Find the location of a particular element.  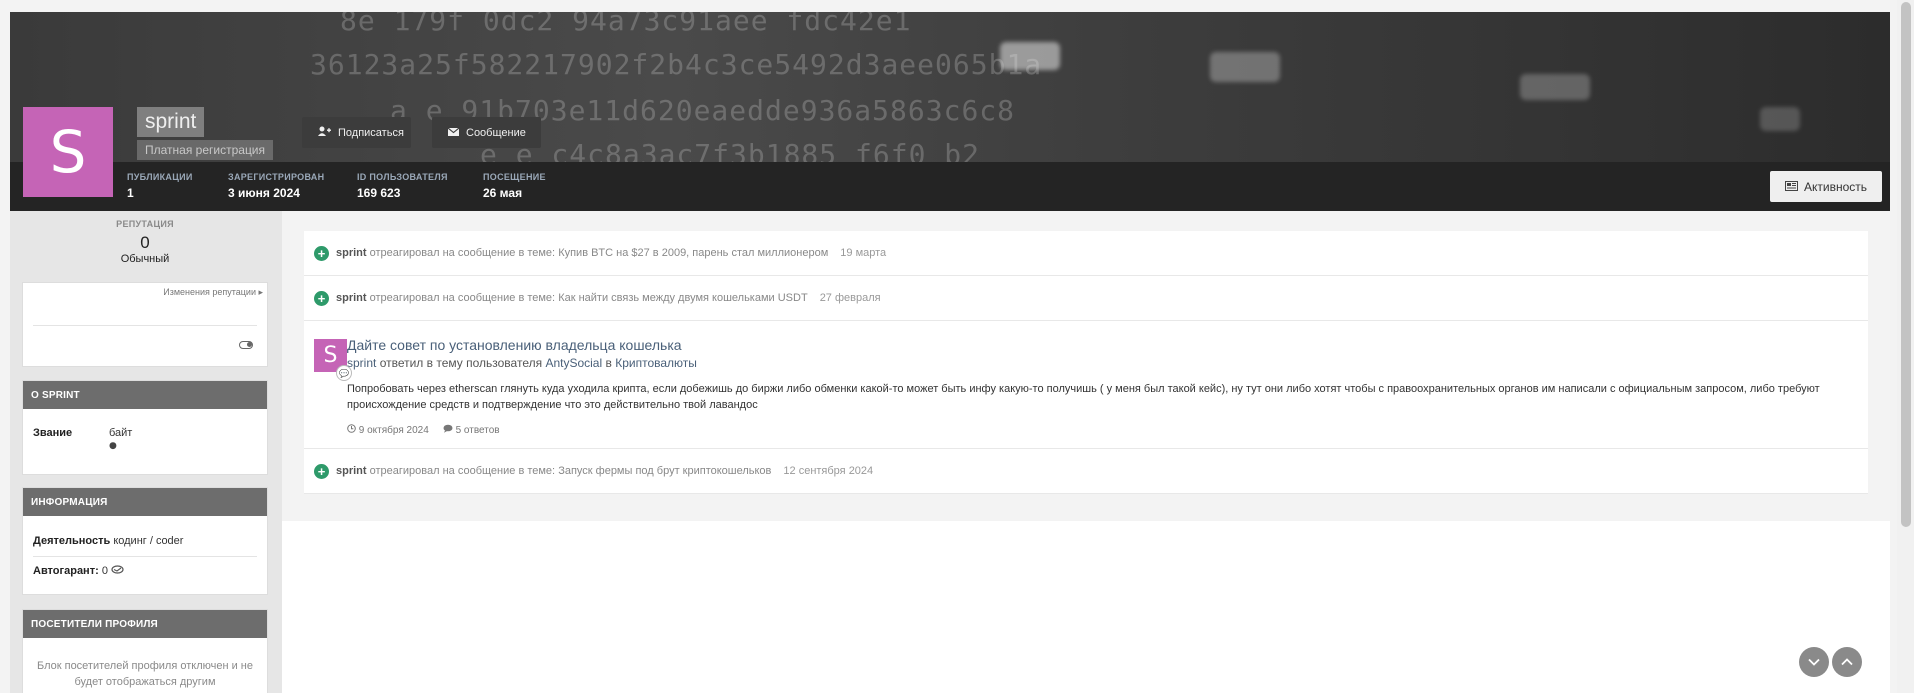

stat-label: Публикации is located at coordinates (160, 177).